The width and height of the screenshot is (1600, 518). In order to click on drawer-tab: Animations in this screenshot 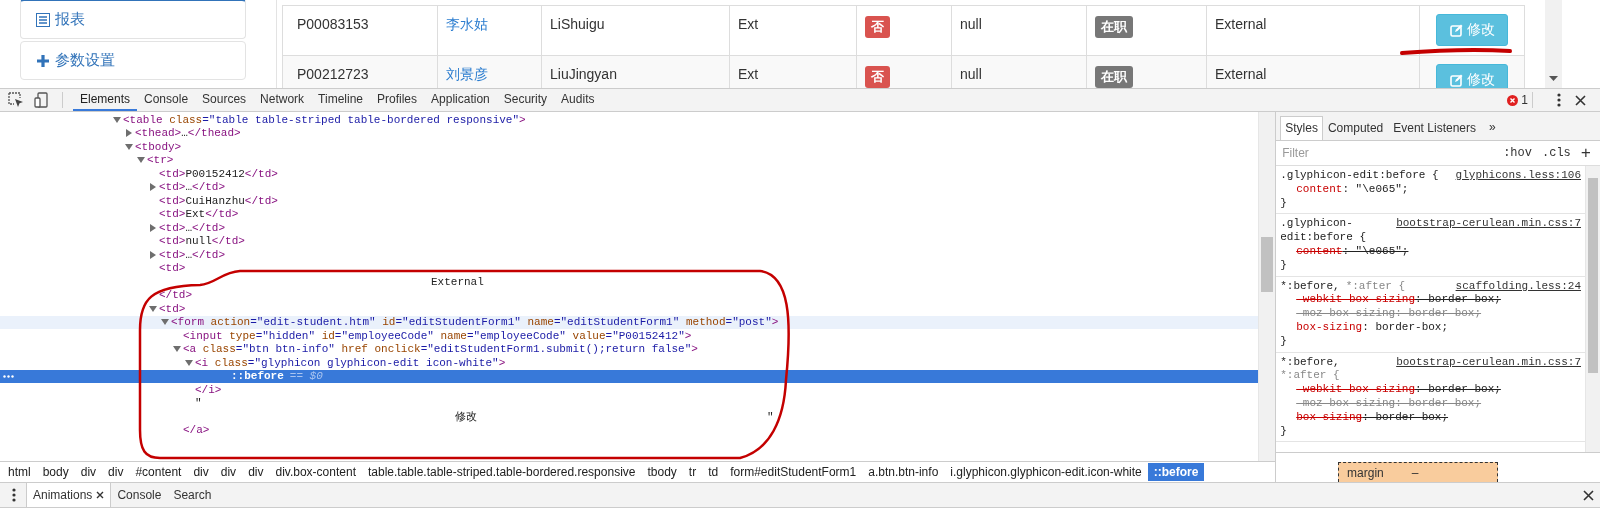, I will do `click(69, 495)`.